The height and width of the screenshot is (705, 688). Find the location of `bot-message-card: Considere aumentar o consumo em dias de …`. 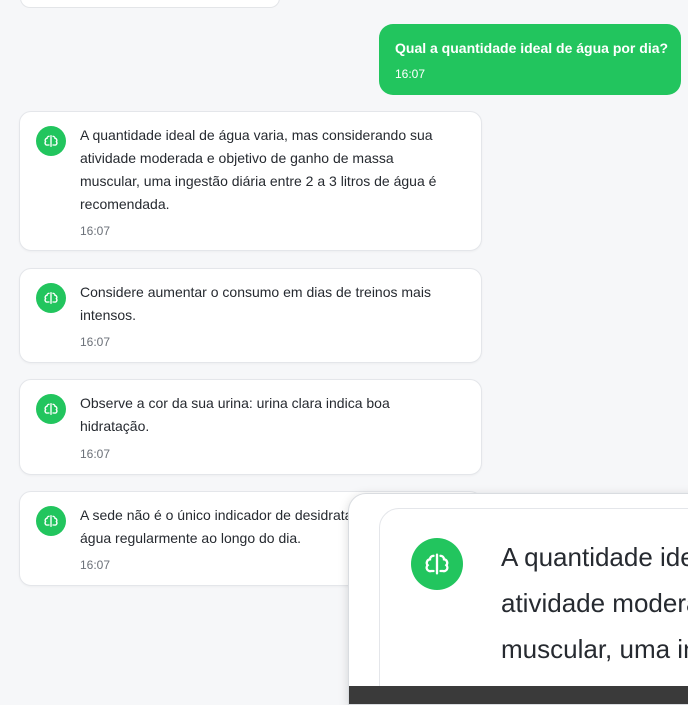

bot-message-card: Considere aumentar o consumo em dias de … is located at coordinates (250, 315).